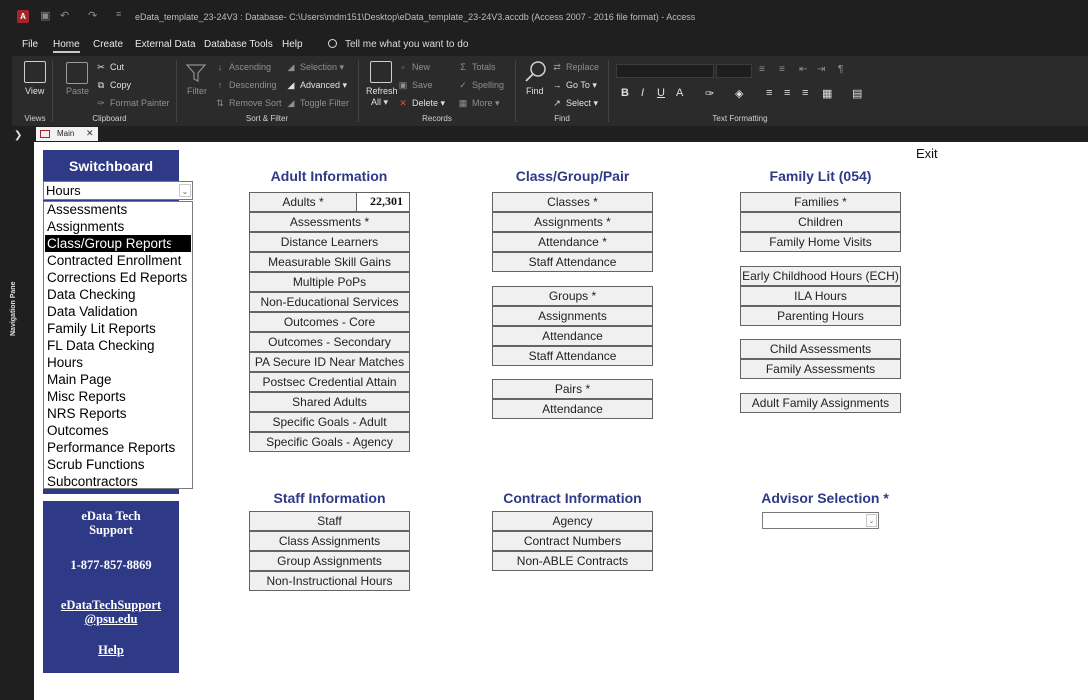 The height and width of the screenshot is (700, 1088). What do you see at coordinates (575, 67) in the screenshot?
I see `replace-button: ⇄ Replace` at bounding box center [575, 67].